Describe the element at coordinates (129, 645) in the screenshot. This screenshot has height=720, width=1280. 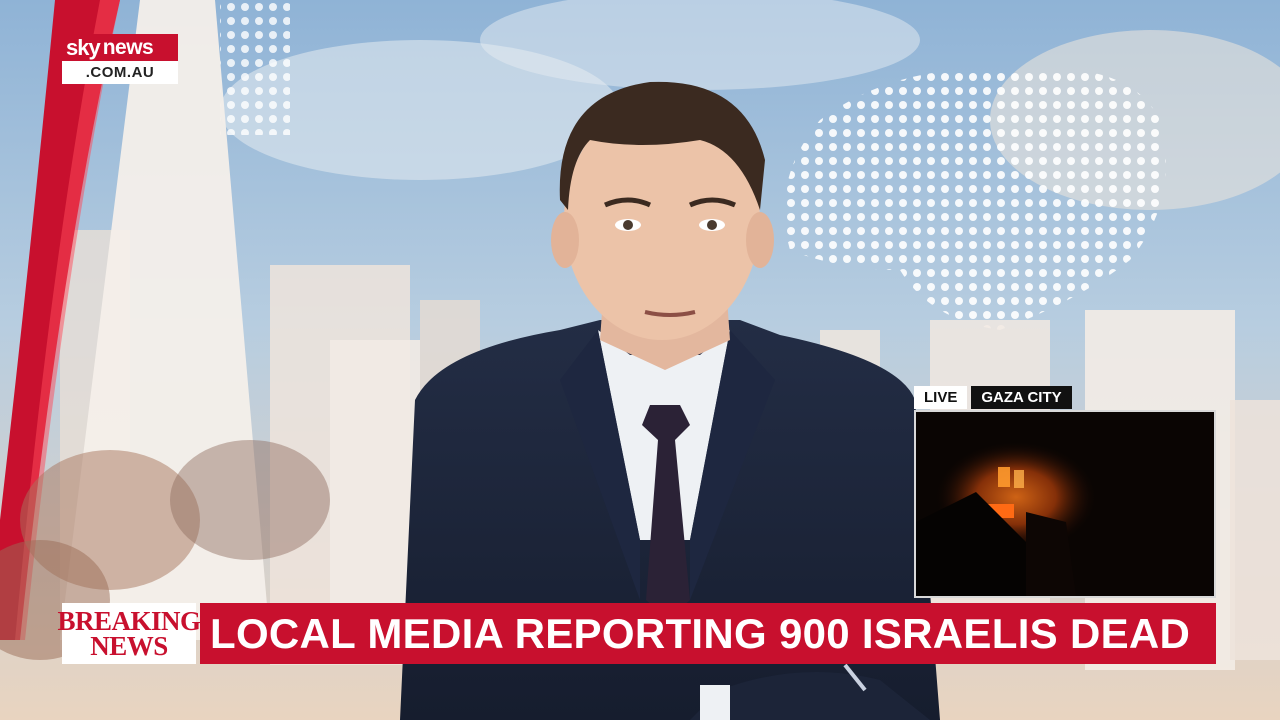
I see `breaking-label-line2: NEWS` at that location.